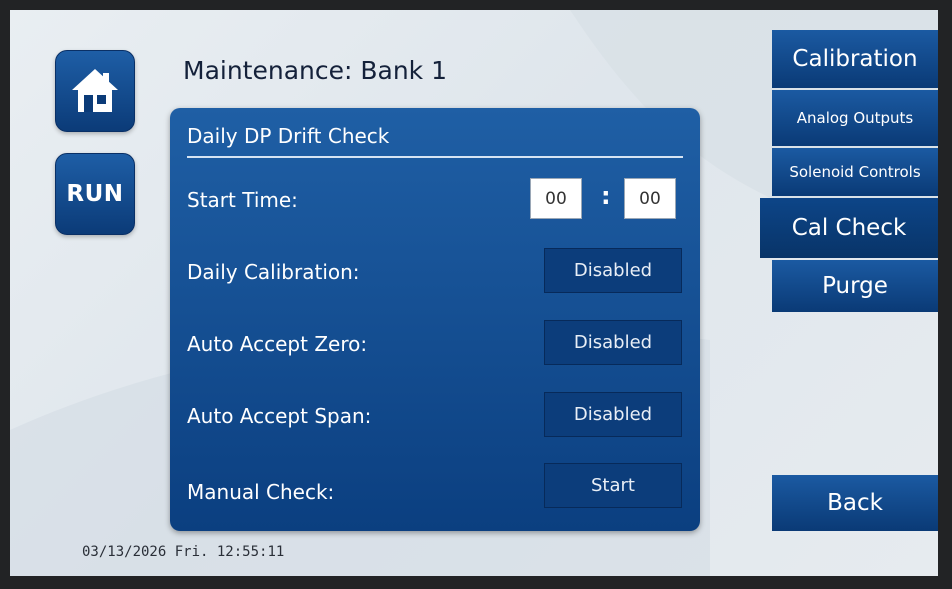 The image size is (952, 589). What do you see at coordinates (261, 492) in the screenshot?
I see `manual-check-label: Manual Check:` at bounding box center [261, 492].